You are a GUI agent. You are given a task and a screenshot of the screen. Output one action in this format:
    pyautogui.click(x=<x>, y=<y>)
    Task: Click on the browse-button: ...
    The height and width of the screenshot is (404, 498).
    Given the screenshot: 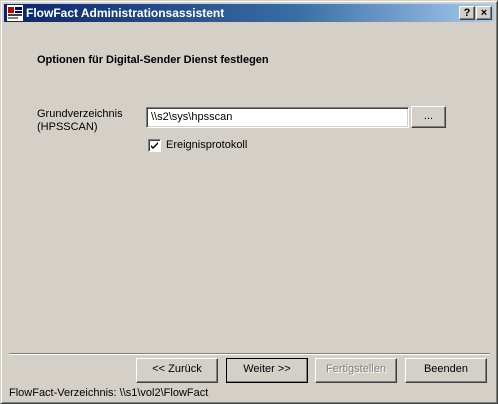 What is the action you would take?
    pyautogui.click(x=428, y=117)
    